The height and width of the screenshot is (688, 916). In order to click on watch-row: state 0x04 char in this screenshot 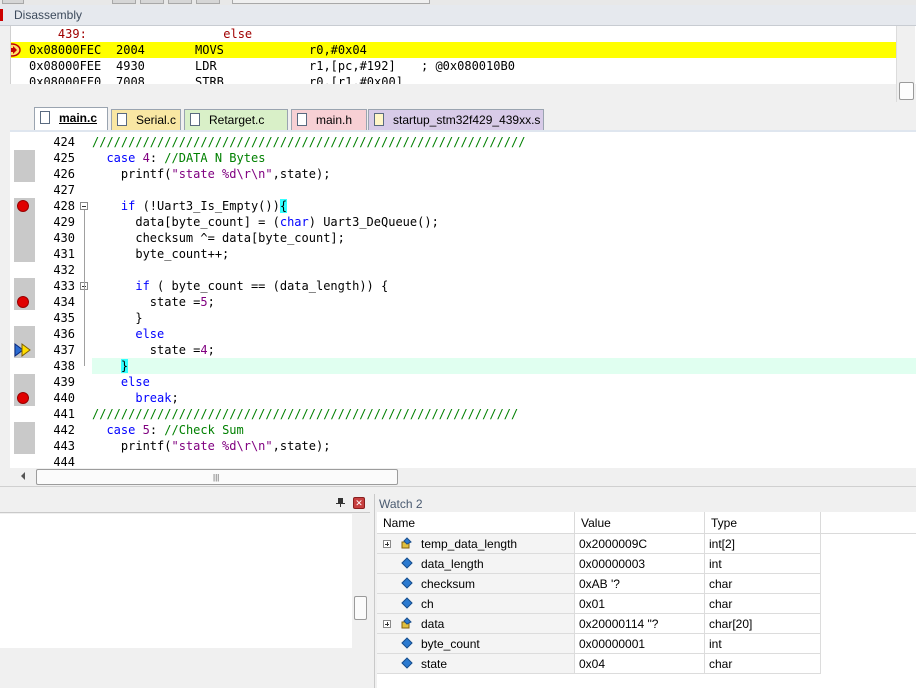, I will do `click(599, 664)`.